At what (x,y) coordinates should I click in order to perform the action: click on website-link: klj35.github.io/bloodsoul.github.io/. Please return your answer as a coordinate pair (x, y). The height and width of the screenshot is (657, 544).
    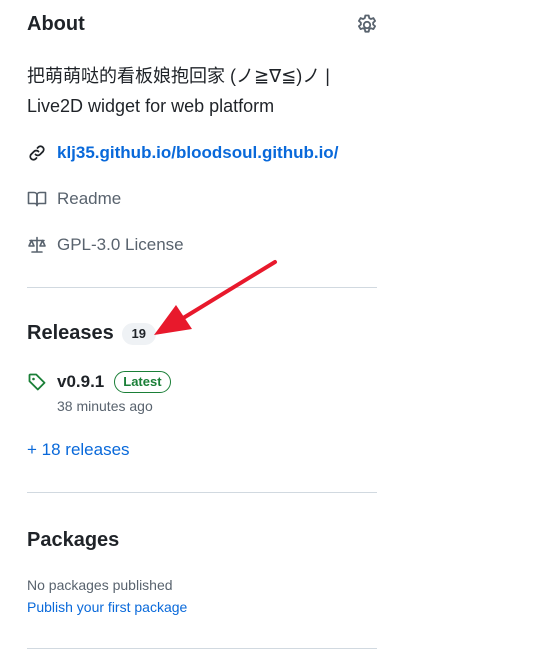
    Looking at the image, I should click on (197, 153).